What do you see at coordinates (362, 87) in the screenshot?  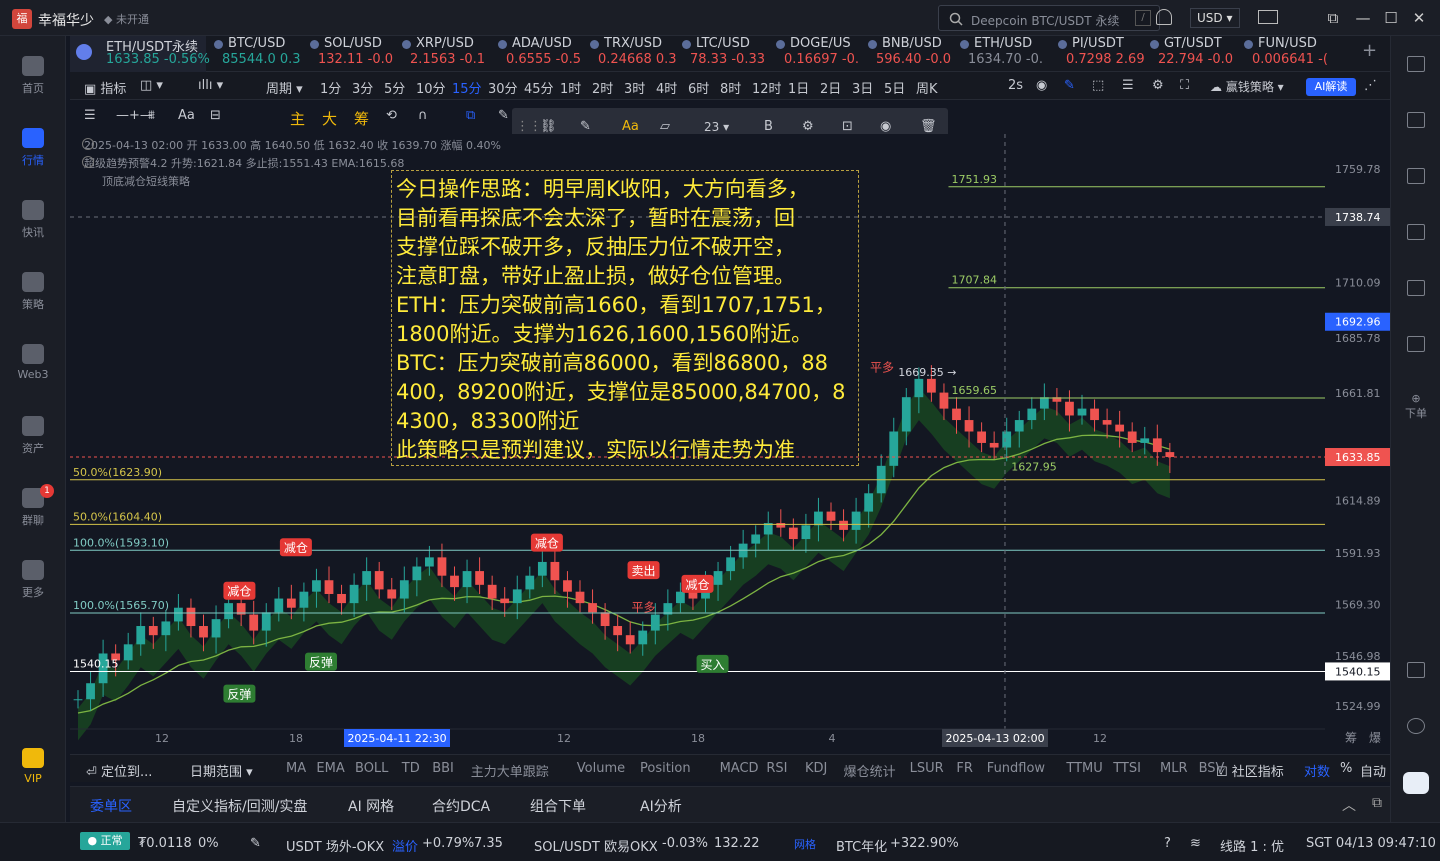 I see `interval-1: 3分` at bounding box center [362, 87].